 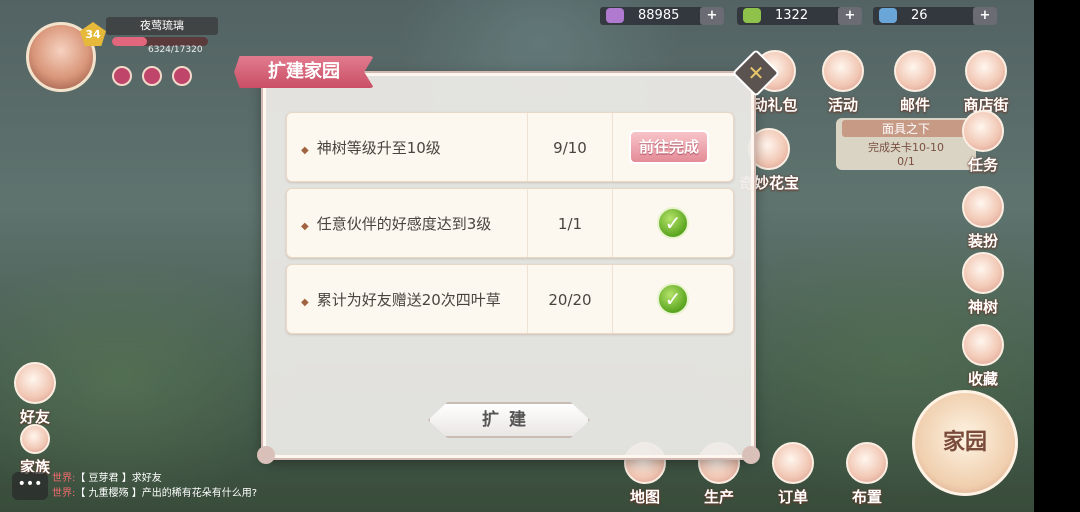 What do you see at coordinates (982, 307) in the screenshot?
I see `menu-sacred-tree-label: 神树` at bounding box center [982, 307].